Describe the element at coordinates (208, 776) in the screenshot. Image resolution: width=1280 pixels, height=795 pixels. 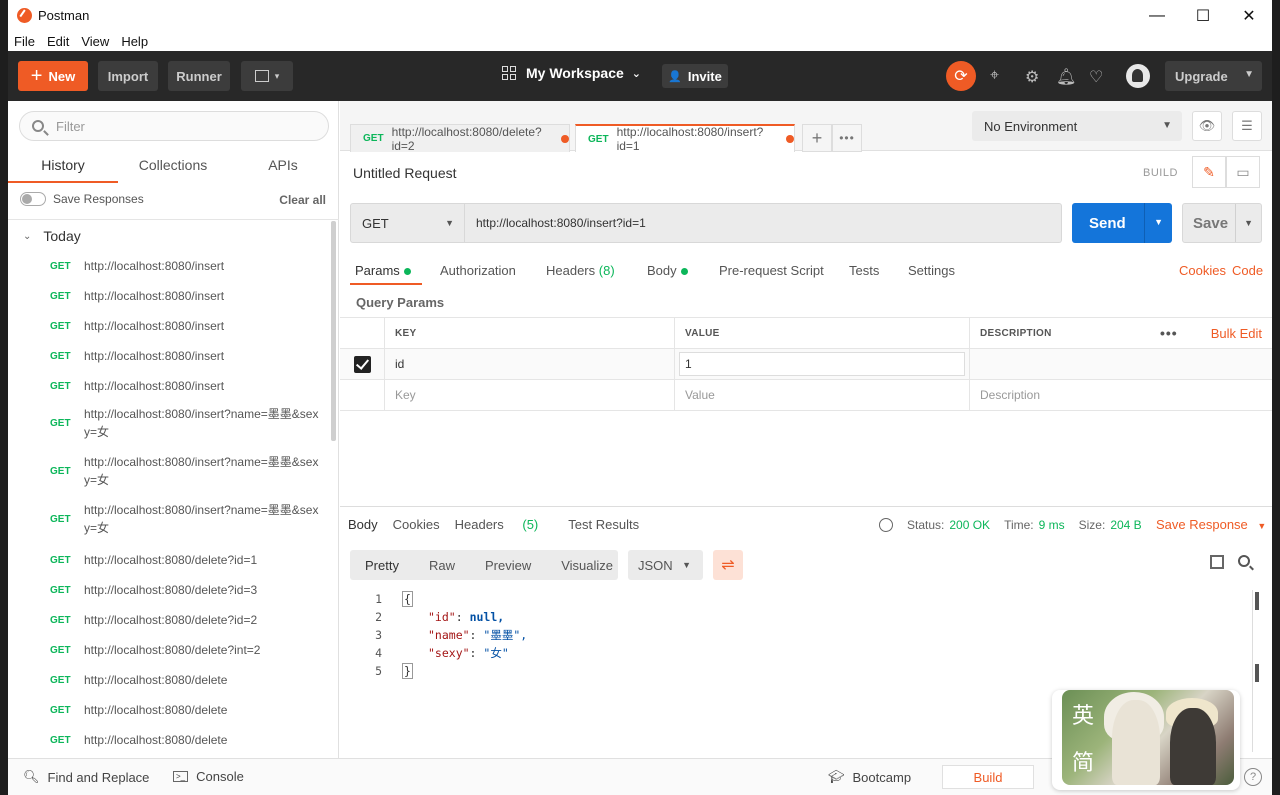
I see `console-button: >_ Console` at that location.